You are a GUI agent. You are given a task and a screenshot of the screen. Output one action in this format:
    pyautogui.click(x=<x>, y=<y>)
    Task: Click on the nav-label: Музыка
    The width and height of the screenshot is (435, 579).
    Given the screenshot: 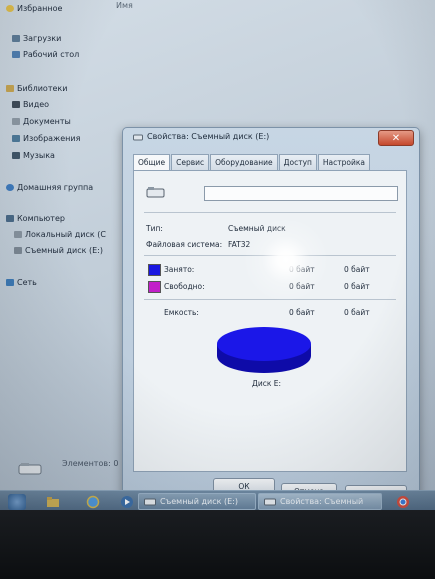 What is the action you would take?
    pyautogui.click(x=39, y=155)
    